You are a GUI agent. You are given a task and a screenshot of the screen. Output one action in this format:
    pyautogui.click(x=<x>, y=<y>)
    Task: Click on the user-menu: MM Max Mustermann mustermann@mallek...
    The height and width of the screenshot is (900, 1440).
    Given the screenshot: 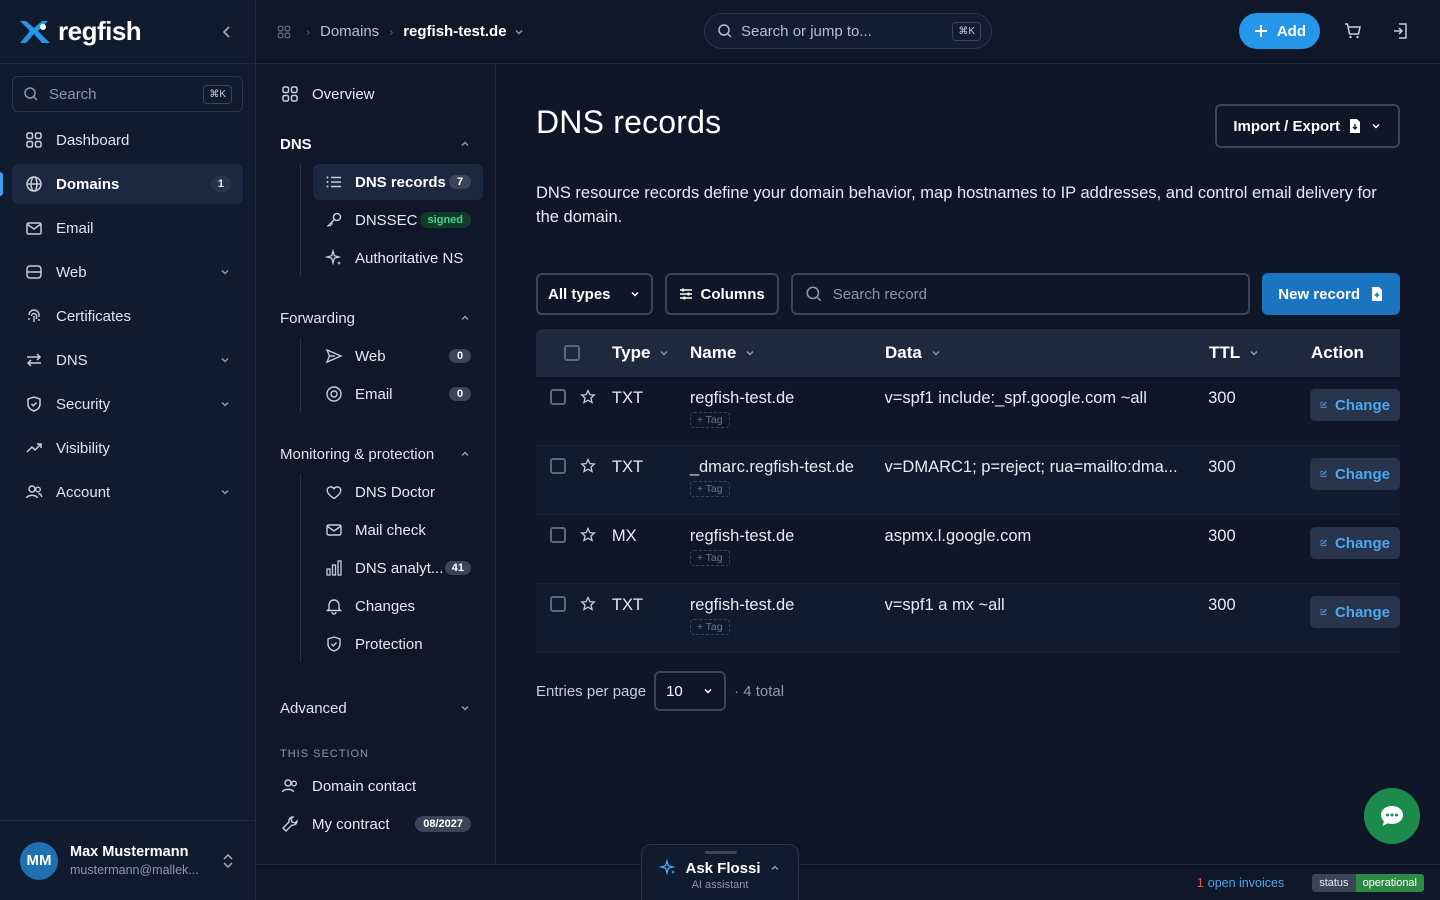 What is the action you would take?
    pyautogui.click(x=127, y=860)
    